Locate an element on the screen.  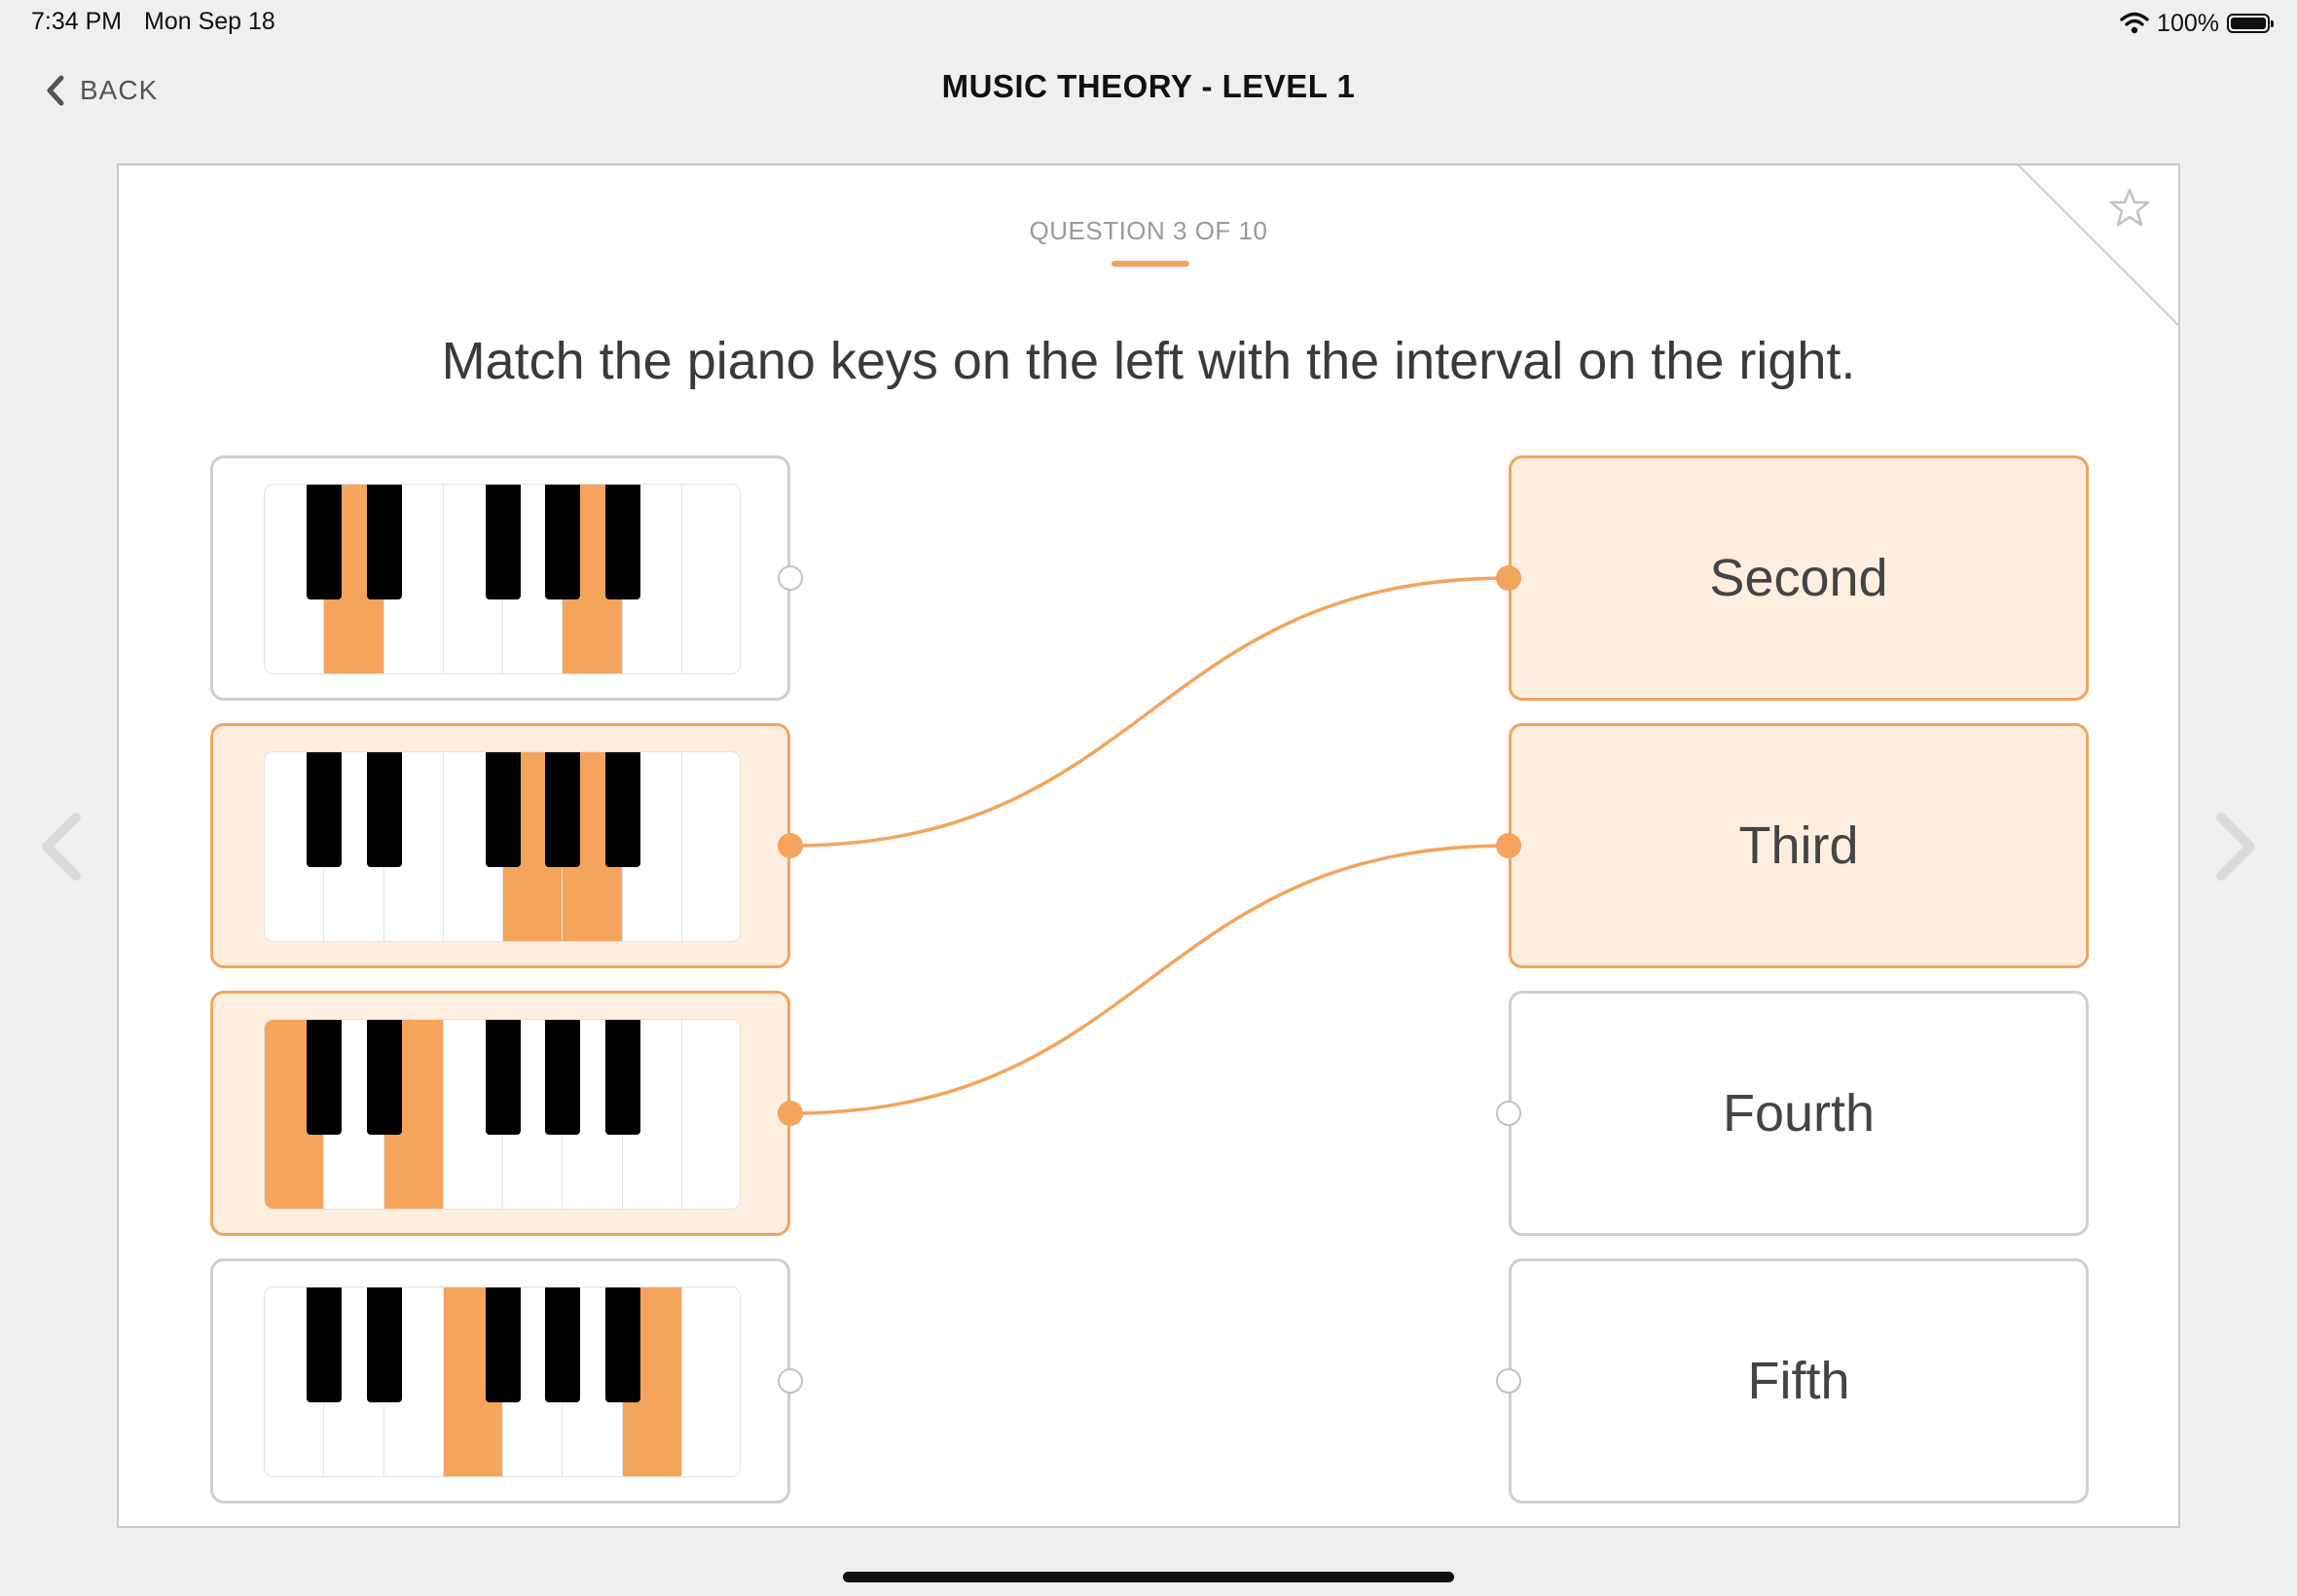
interval-option-second: Second is located at coordinates (1799, 578).